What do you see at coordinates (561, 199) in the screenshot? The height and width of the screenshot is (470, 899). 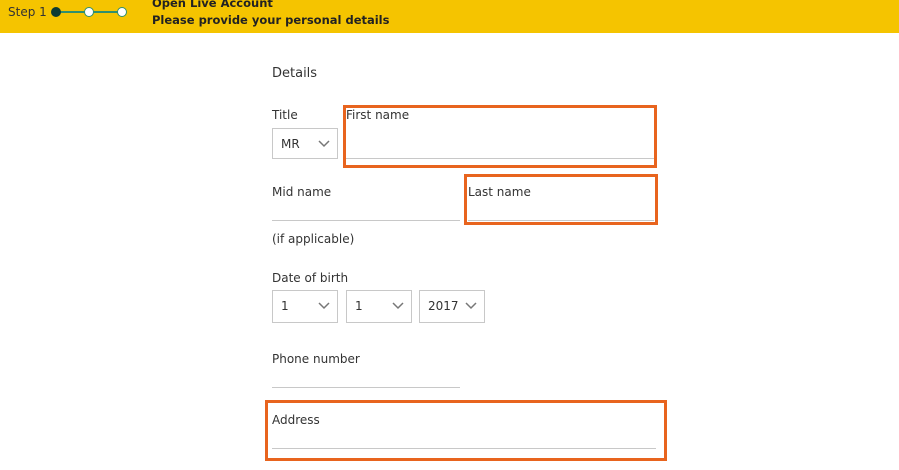 I see `last-name-highlight` at bounding box center [561, 199].